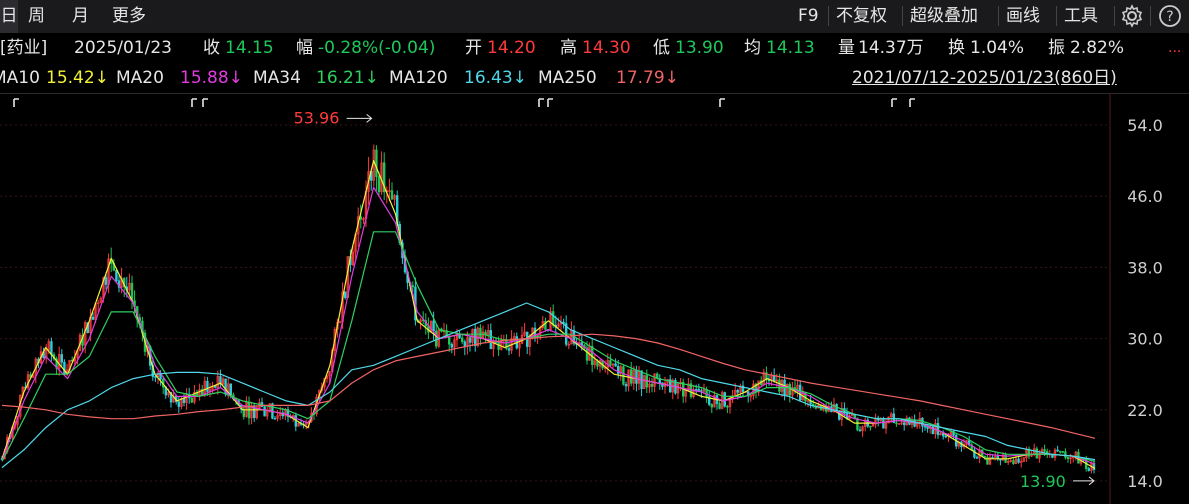 This screenshot has width=1189, height=504. I want to click on ma250-label: MA250, so click(567, 78).